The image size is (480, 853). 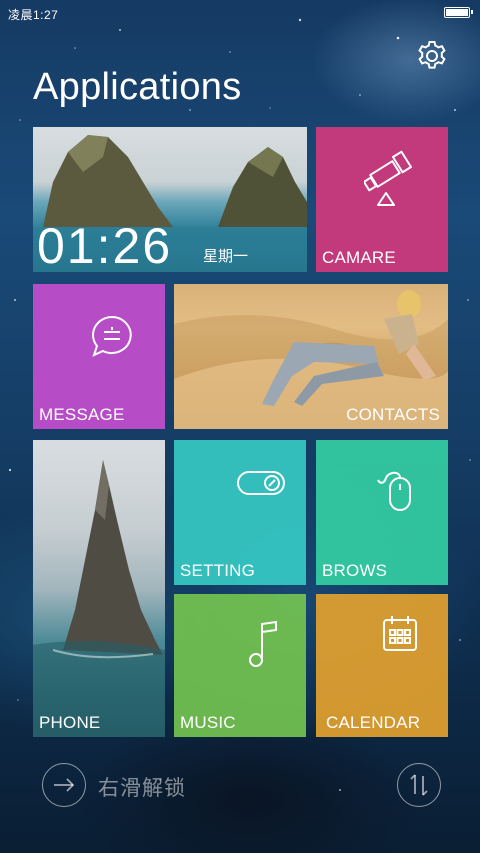 I want to click on music-tile: MUSIC, so click(x=240, y=665).